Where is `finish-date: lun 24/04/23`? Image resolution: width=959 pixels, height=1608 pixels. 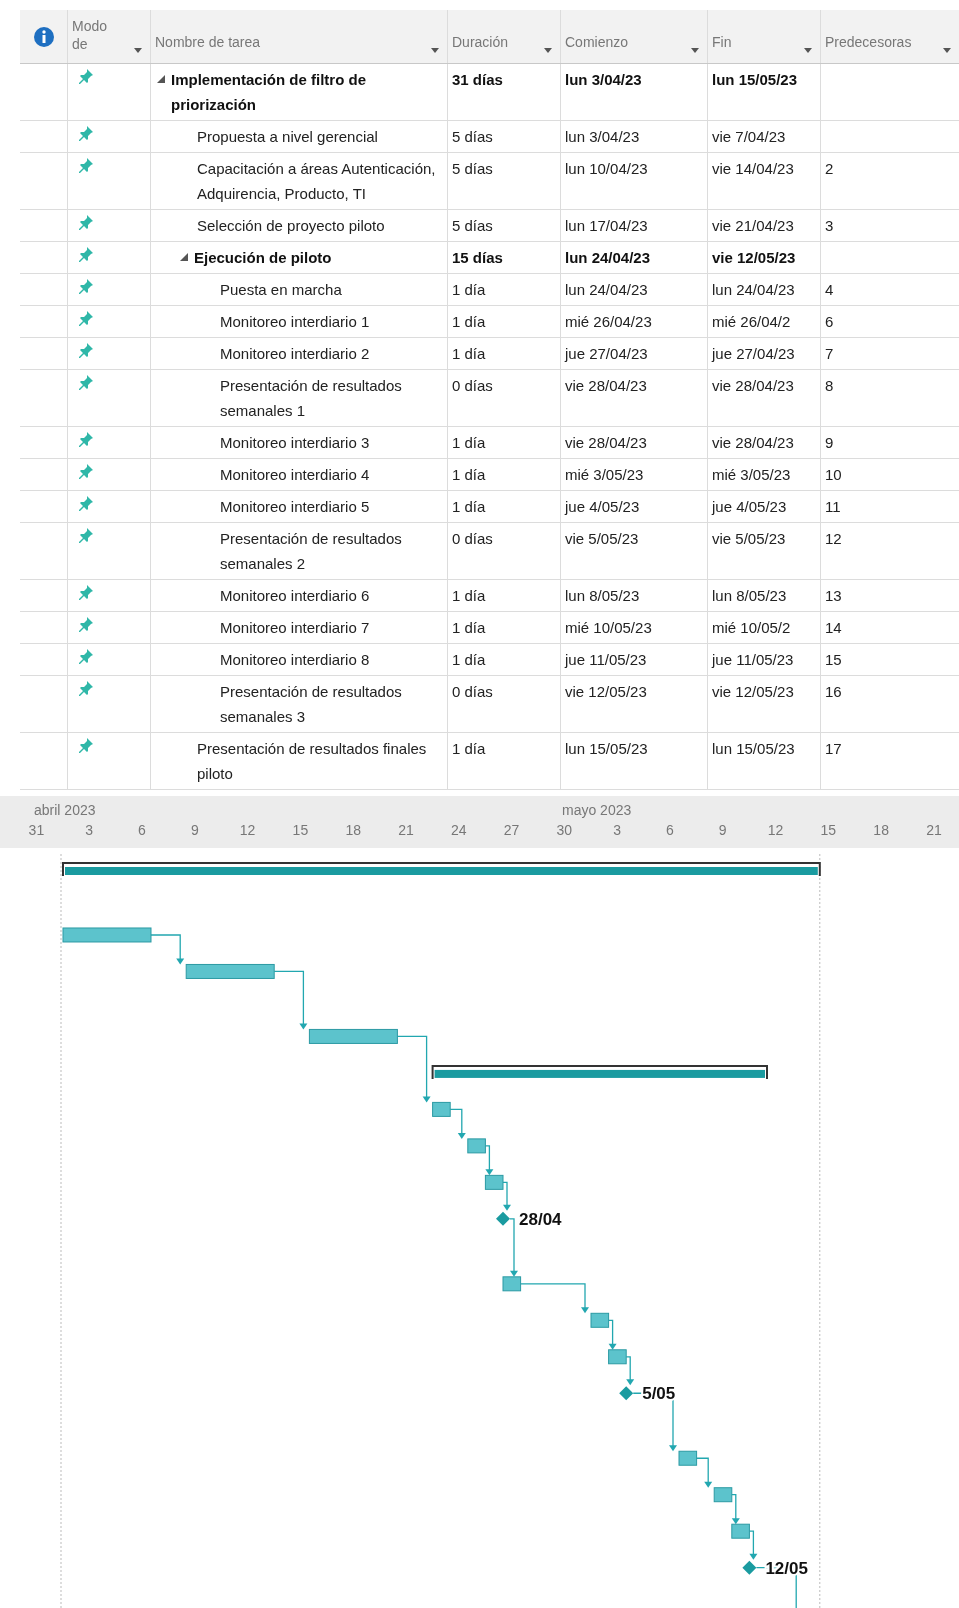 finish-date: lun 24/04/23 is located at coordinates (753, 289).